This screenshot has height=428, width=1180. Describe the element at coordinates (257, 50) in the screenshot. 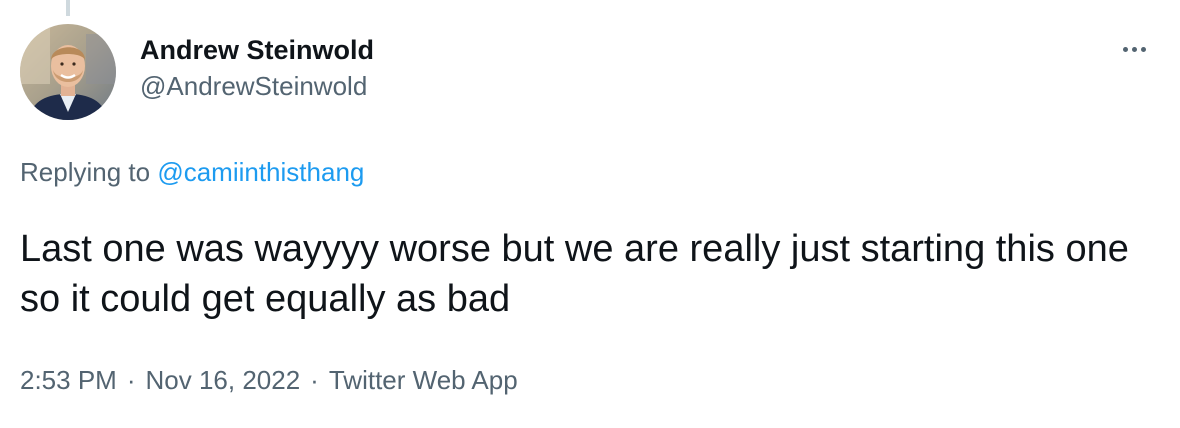

I see `author-display-name: Andrew Steinwold` at that location.